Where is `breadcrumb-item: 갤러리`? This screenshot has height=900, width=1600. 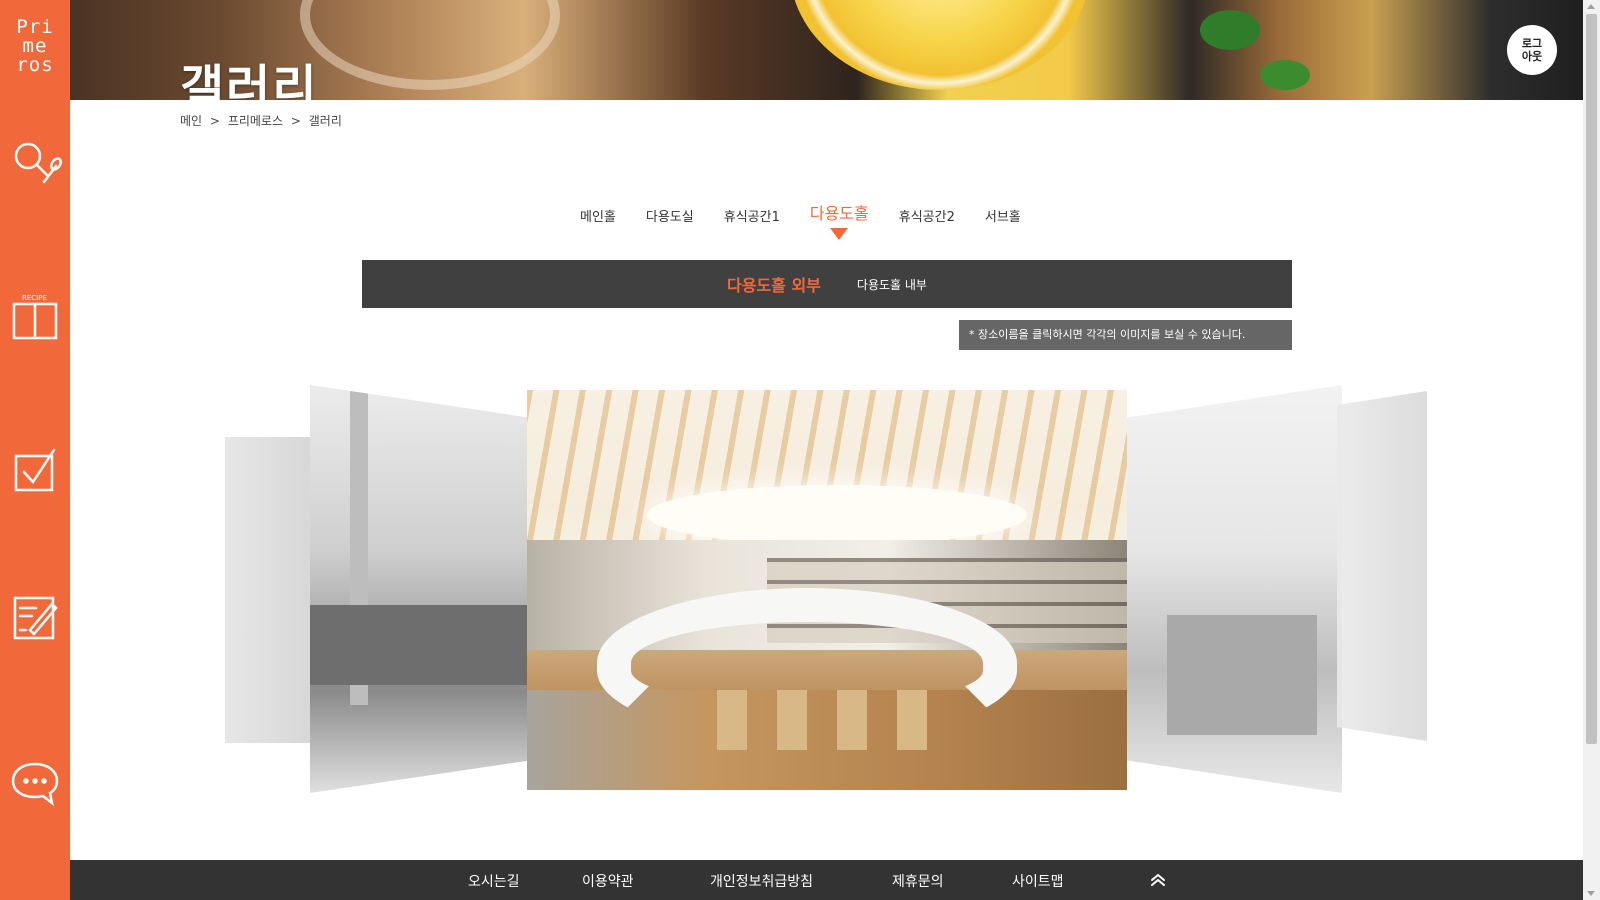 breadcrumb-item: 갤러리 is located at coordinates (325, 121).